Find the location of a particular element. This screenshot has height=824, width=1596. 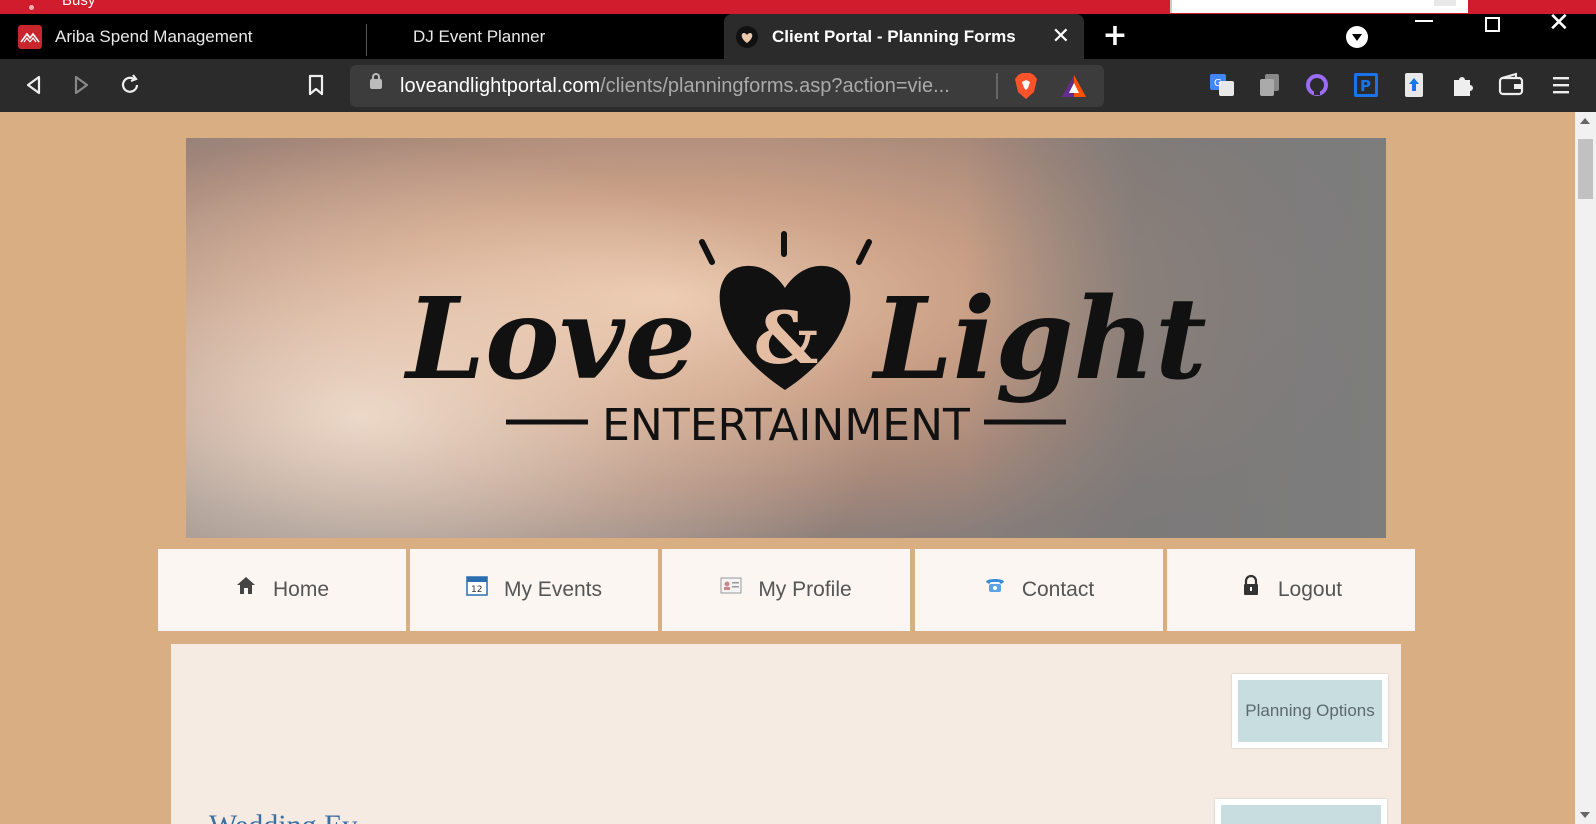

logo-ampersand: & is located at coordinates (785, 337).